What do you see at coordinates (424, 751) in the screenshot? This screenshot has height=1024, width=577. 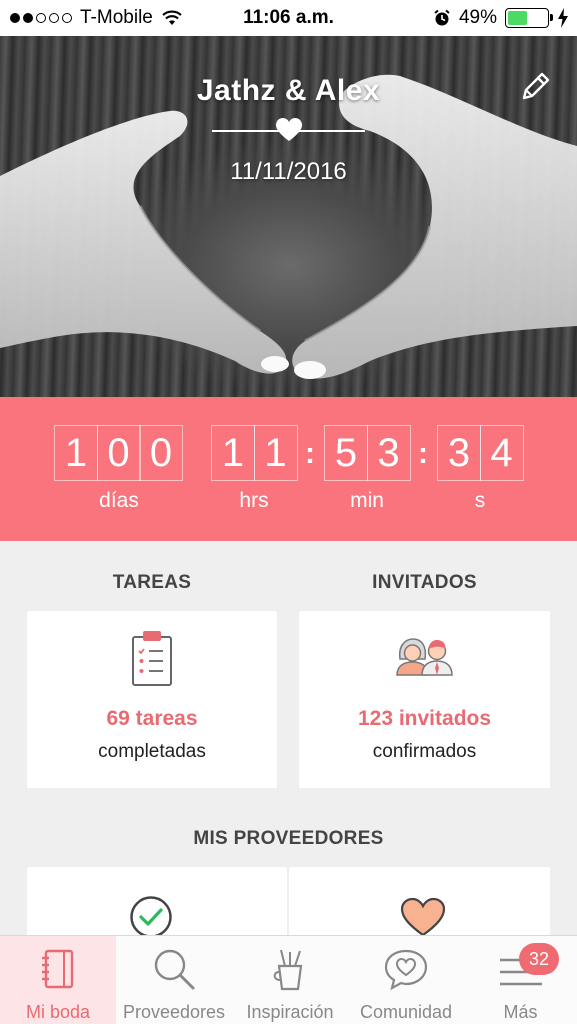 I see `guests-status: confirmados` at bounding box center [424, 751].